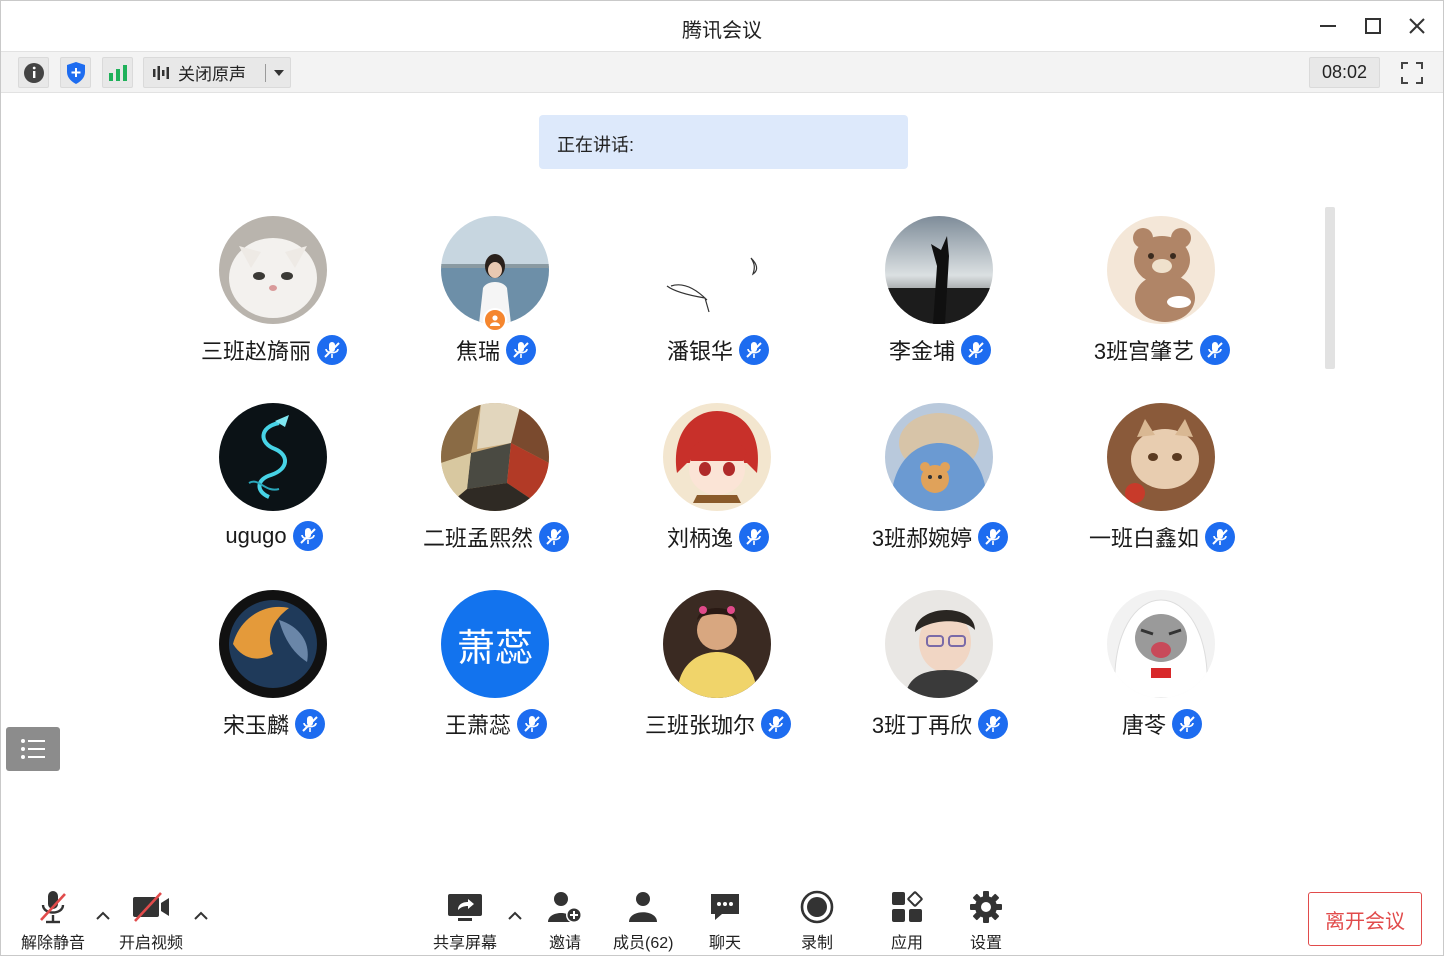 The image size is (1444, 956). What do you see at coordinates (643, 907) in the screenshot?
I see `members-icon` at bounding box center [643, 907].